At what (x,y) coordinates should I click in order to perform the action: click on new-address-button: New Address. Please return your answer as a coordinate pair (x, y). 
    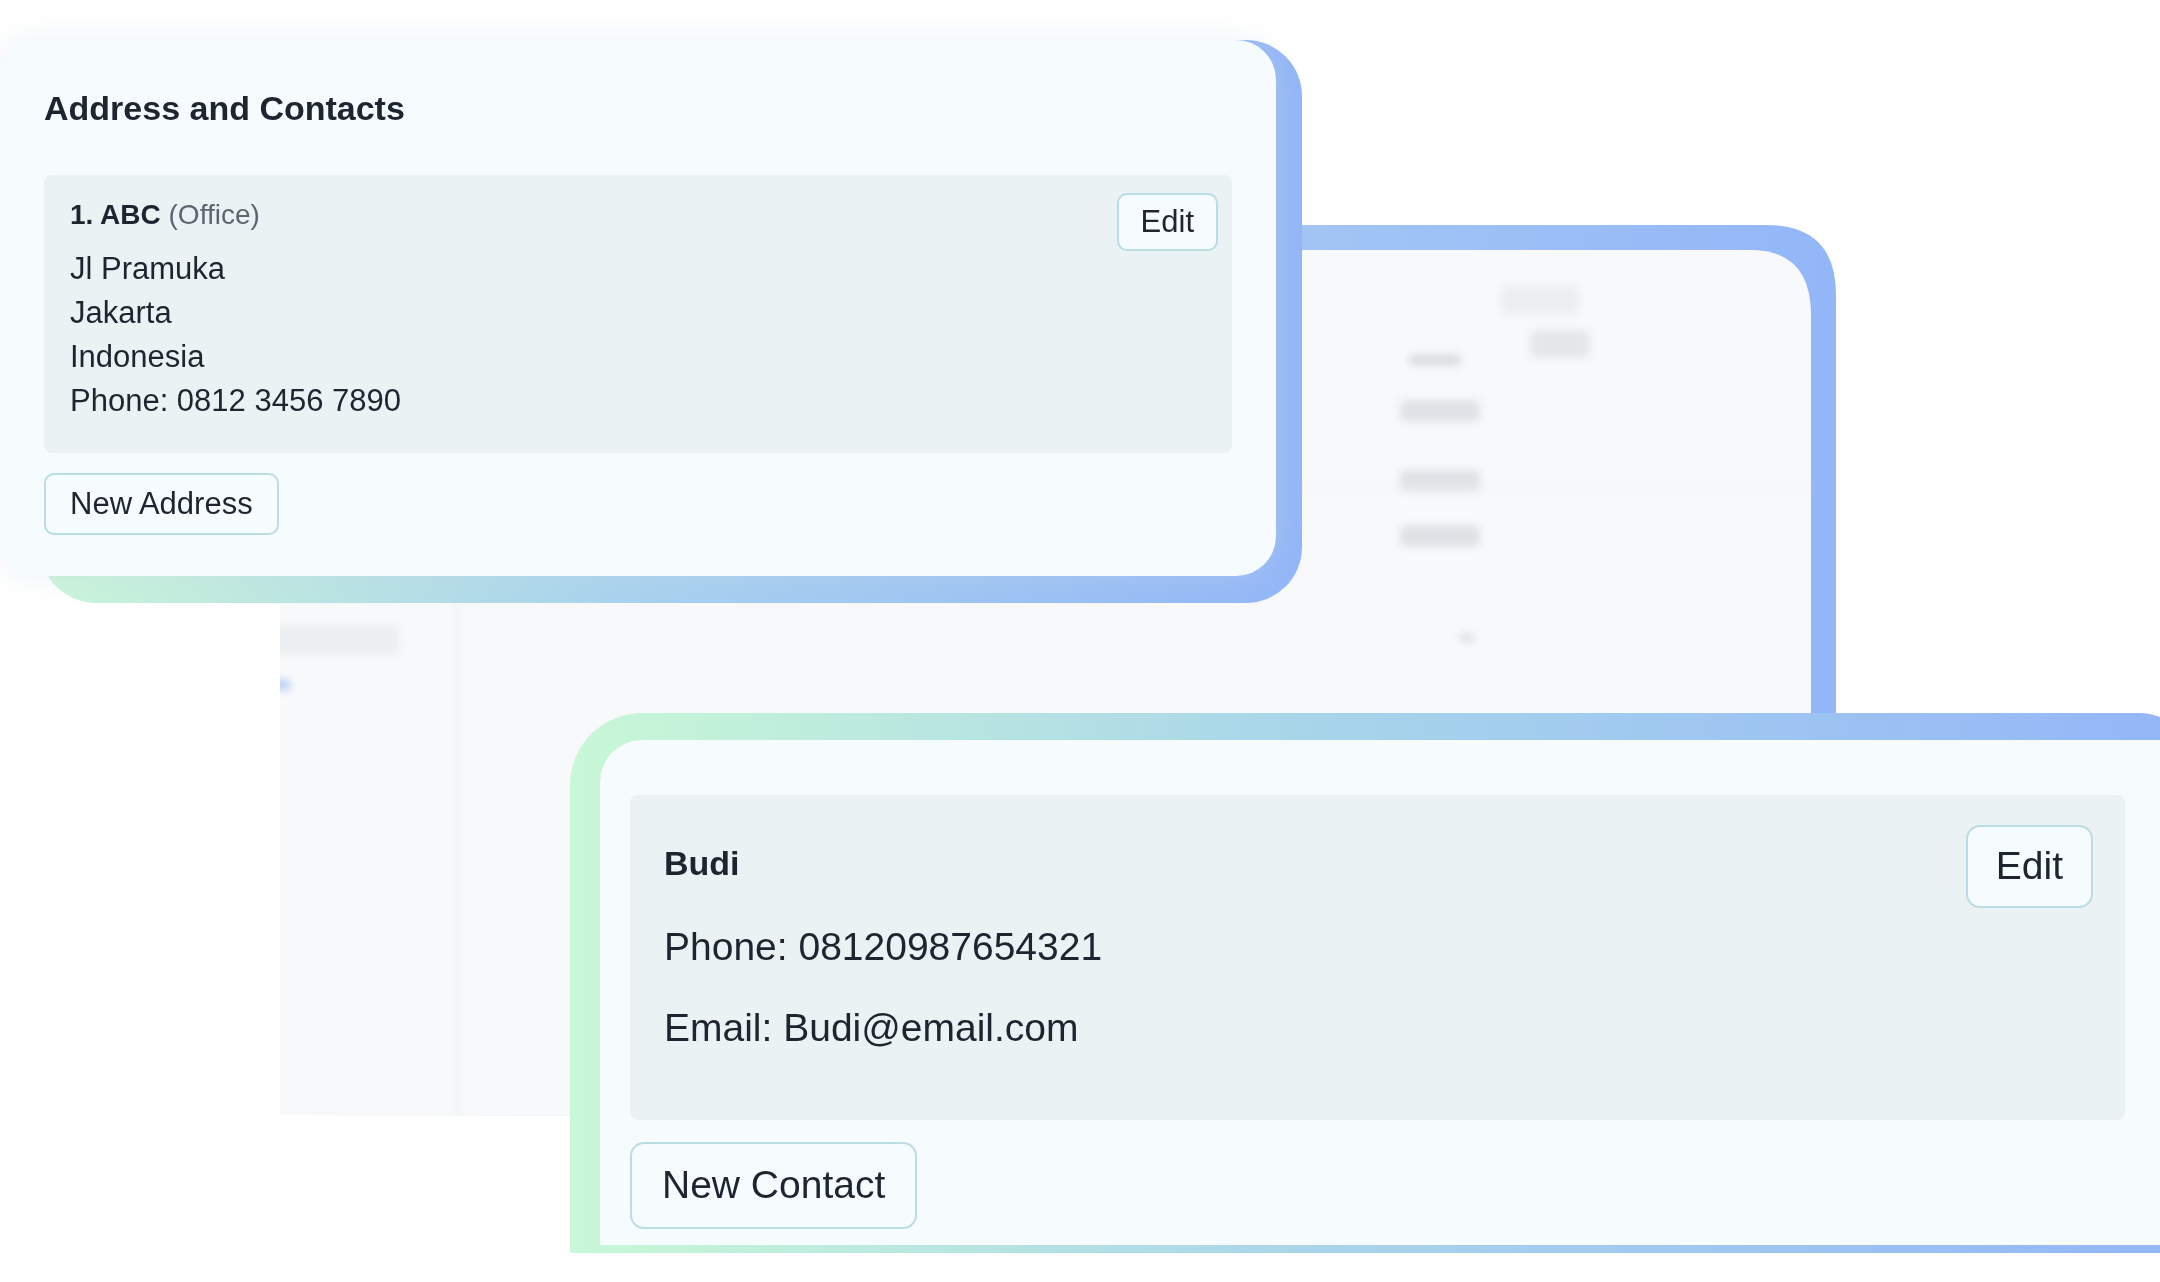
    Looking at the image, I should click on (161, 504).